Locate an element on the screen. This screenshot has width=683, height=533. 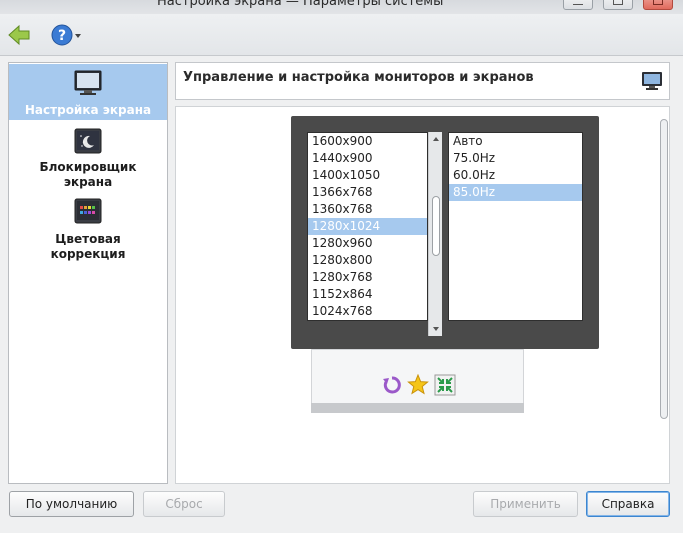
help-menu-button: ? is located at coordinates (67, 35).